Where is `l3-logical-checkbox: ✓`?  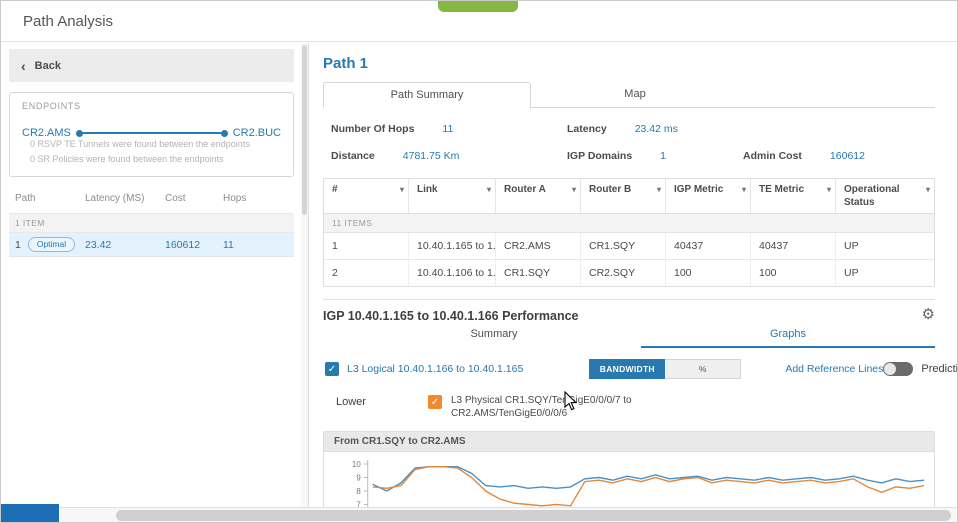 l3-logical-checkbox: ✓ is located at coordinates (332, 369).